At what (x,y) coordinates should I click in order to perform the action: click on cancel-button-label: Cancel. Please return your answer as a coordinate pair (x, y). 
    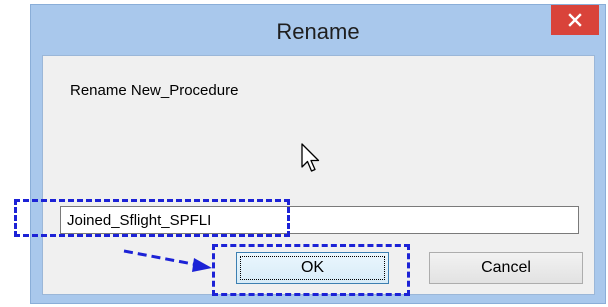
    Looking at the image, I should click on (506, 267).